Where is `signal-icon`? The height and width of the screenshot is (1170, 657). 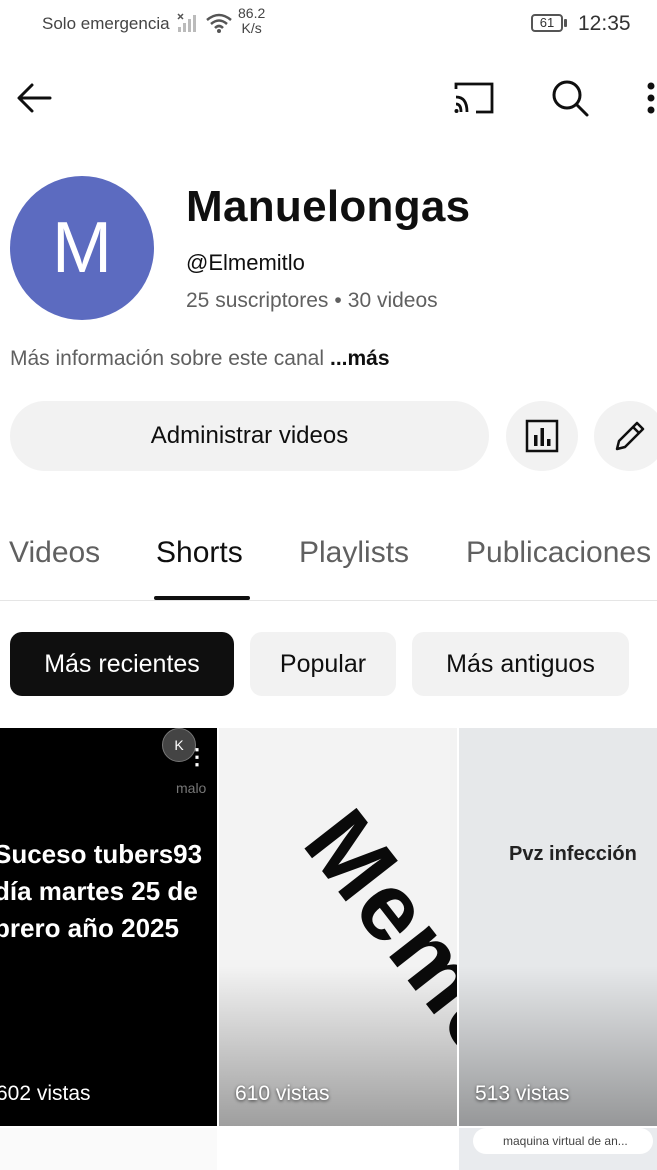
signal-icon is located at coordinates (188, 23).